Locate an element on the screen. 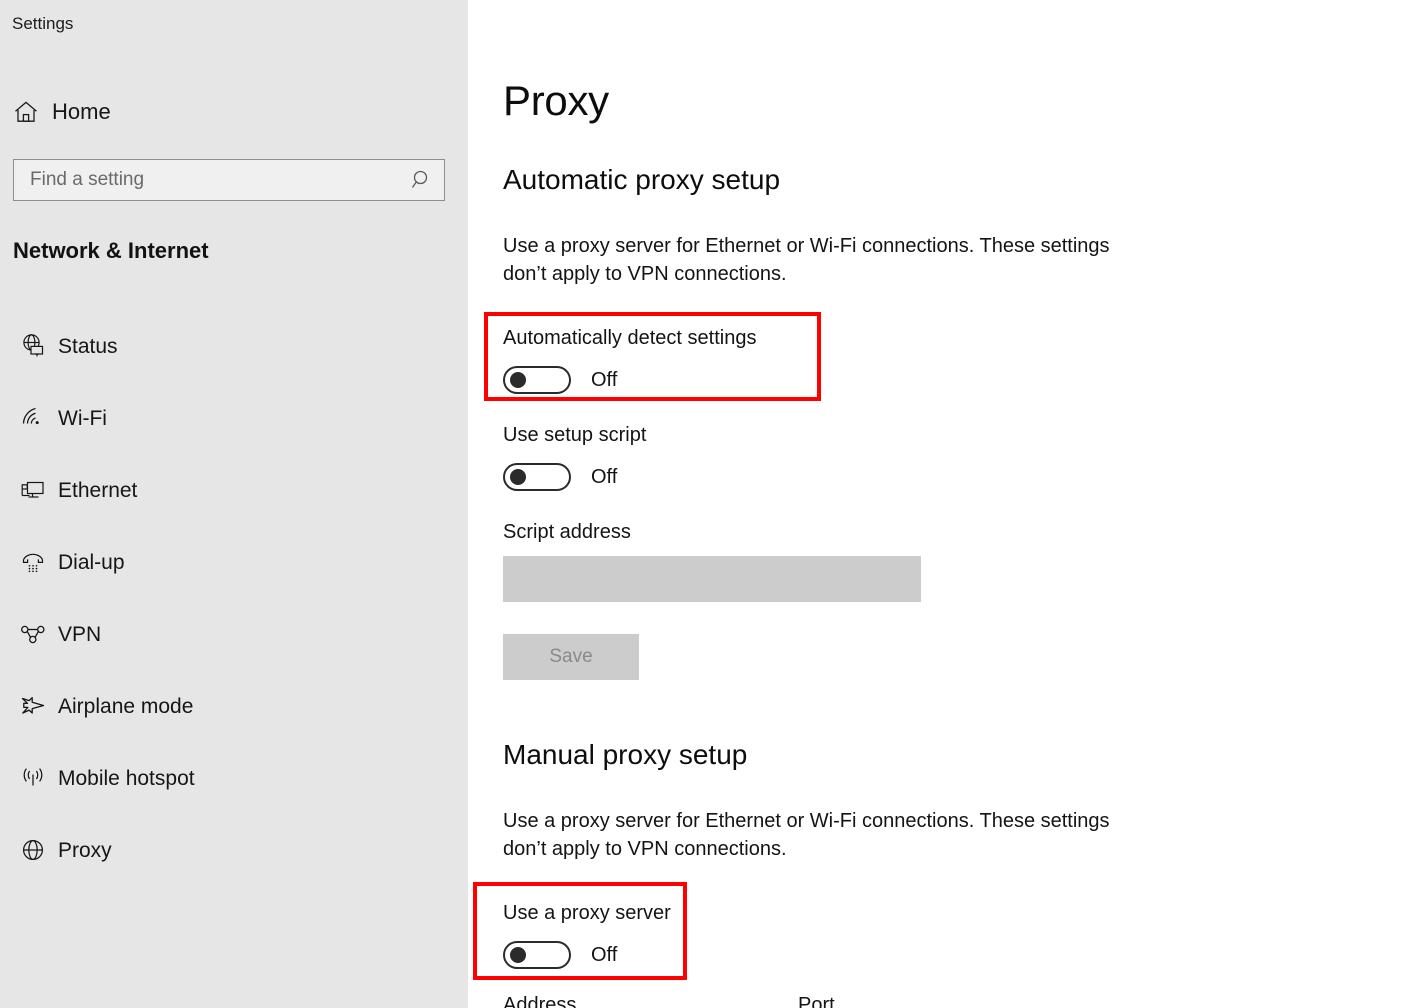 This screenshot has width=1426, height=1008. sidebar-item-status: Status is located at coordinates (234, 346).